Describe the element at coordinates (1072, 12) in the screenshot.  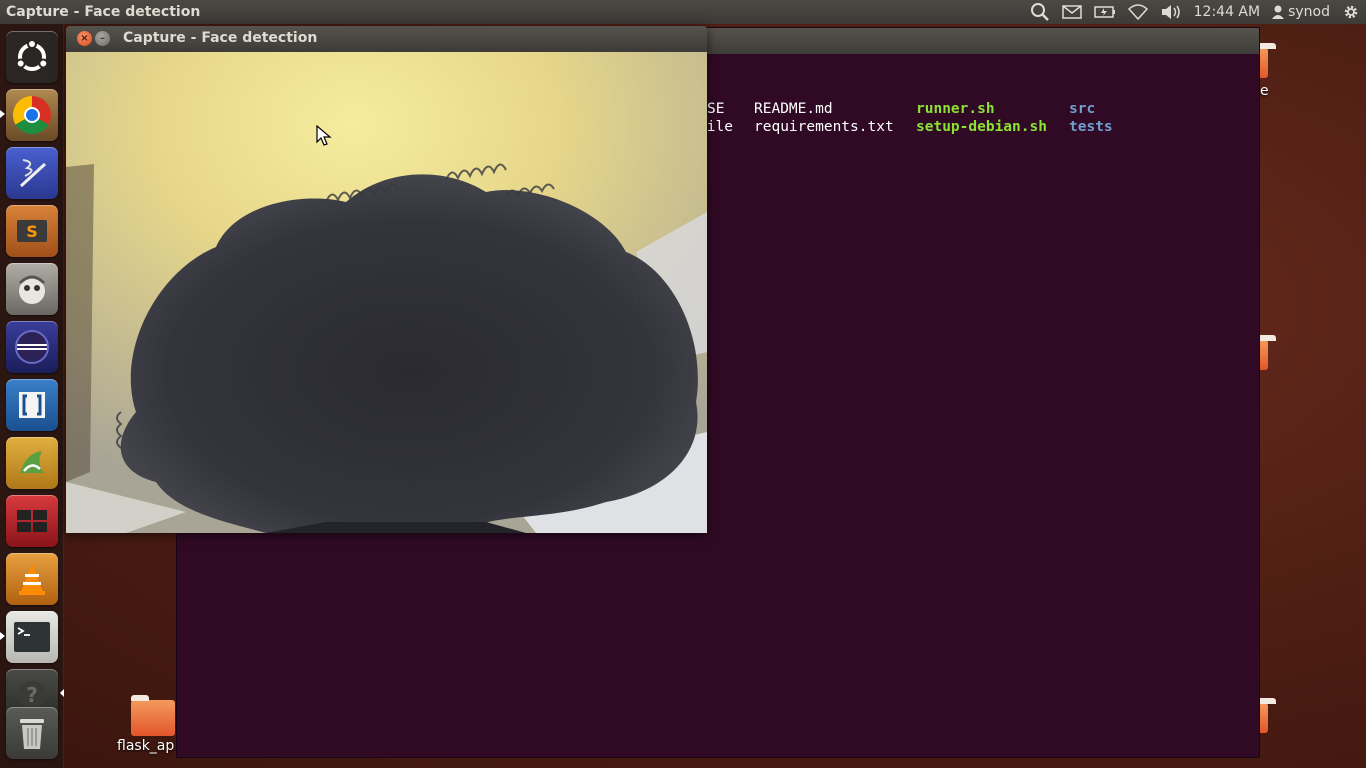
I see `mail-icon` at that location.